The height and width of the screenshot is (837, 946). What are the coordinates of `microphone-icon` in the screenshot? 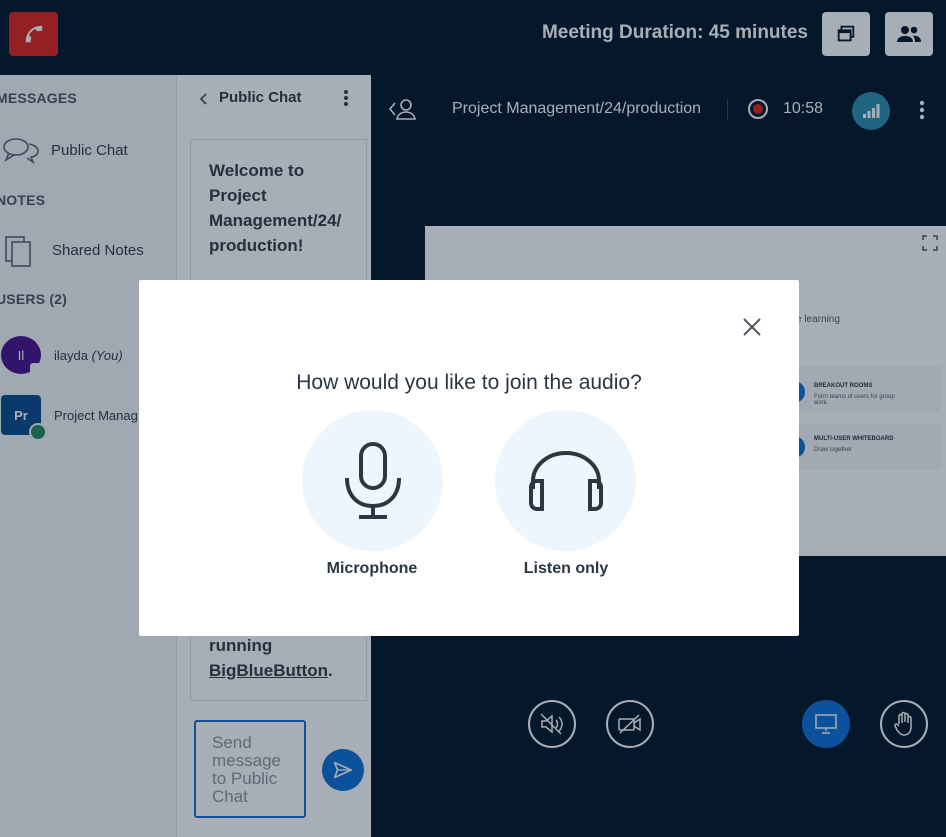 It's located at (372, 480).